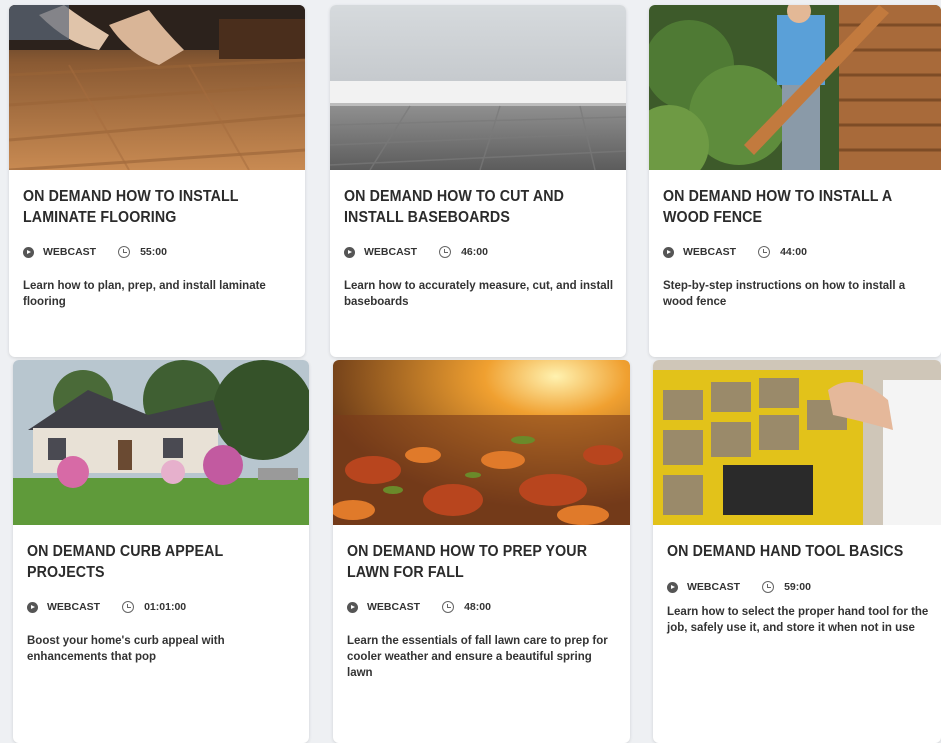 The image size is (941, 743). What do you see at coordinates (157, 87) in the screenshot?
I see `laminate-flooring-image` at bounding box center [157, 87].